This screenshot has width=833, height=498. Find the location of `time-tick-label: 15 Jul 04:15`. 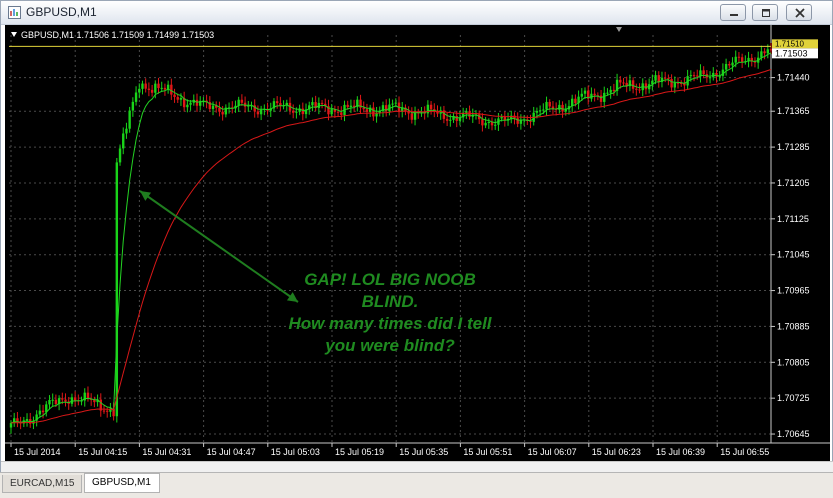

time-tick-label: 15 Jul 04:15 is located at coordinates (102, 452).